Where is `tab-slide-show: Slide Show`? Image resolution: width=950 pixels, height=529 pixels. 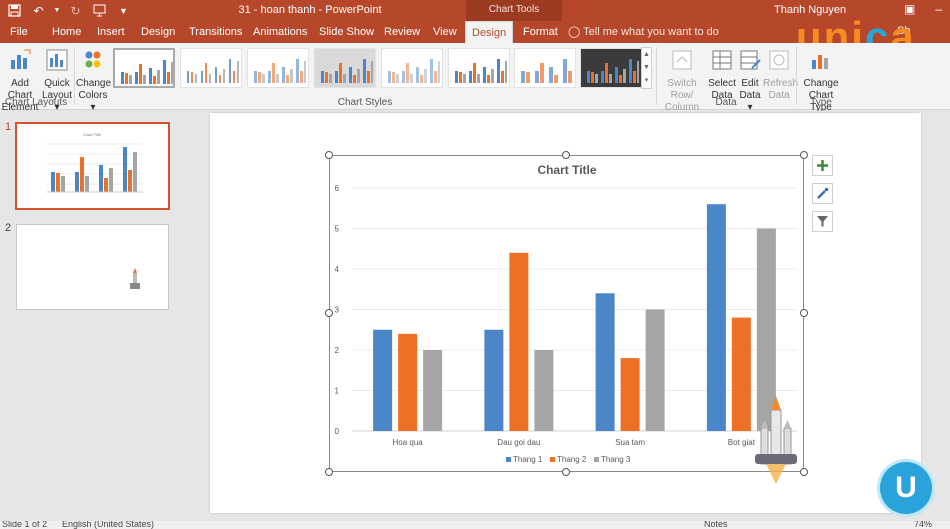 tab-slide-show: Slide Show is located at coordinates (346, 32).